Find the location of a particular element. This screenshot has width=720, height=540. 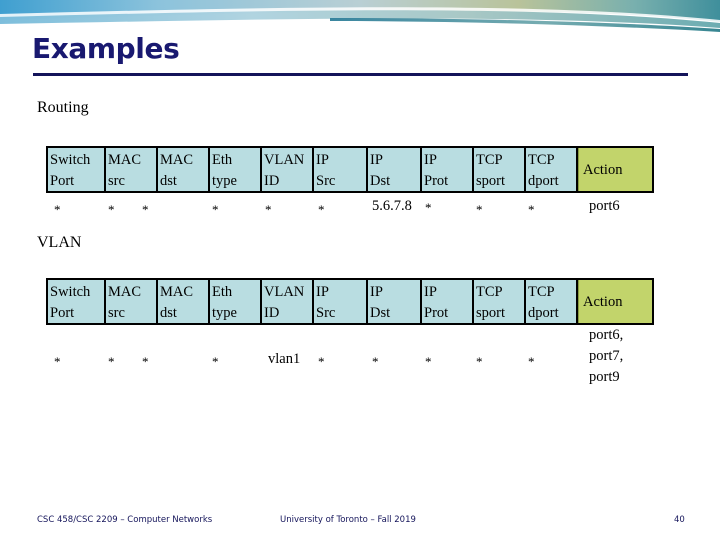

section-caption-routing: Routing is located at coordinates (63, 107).